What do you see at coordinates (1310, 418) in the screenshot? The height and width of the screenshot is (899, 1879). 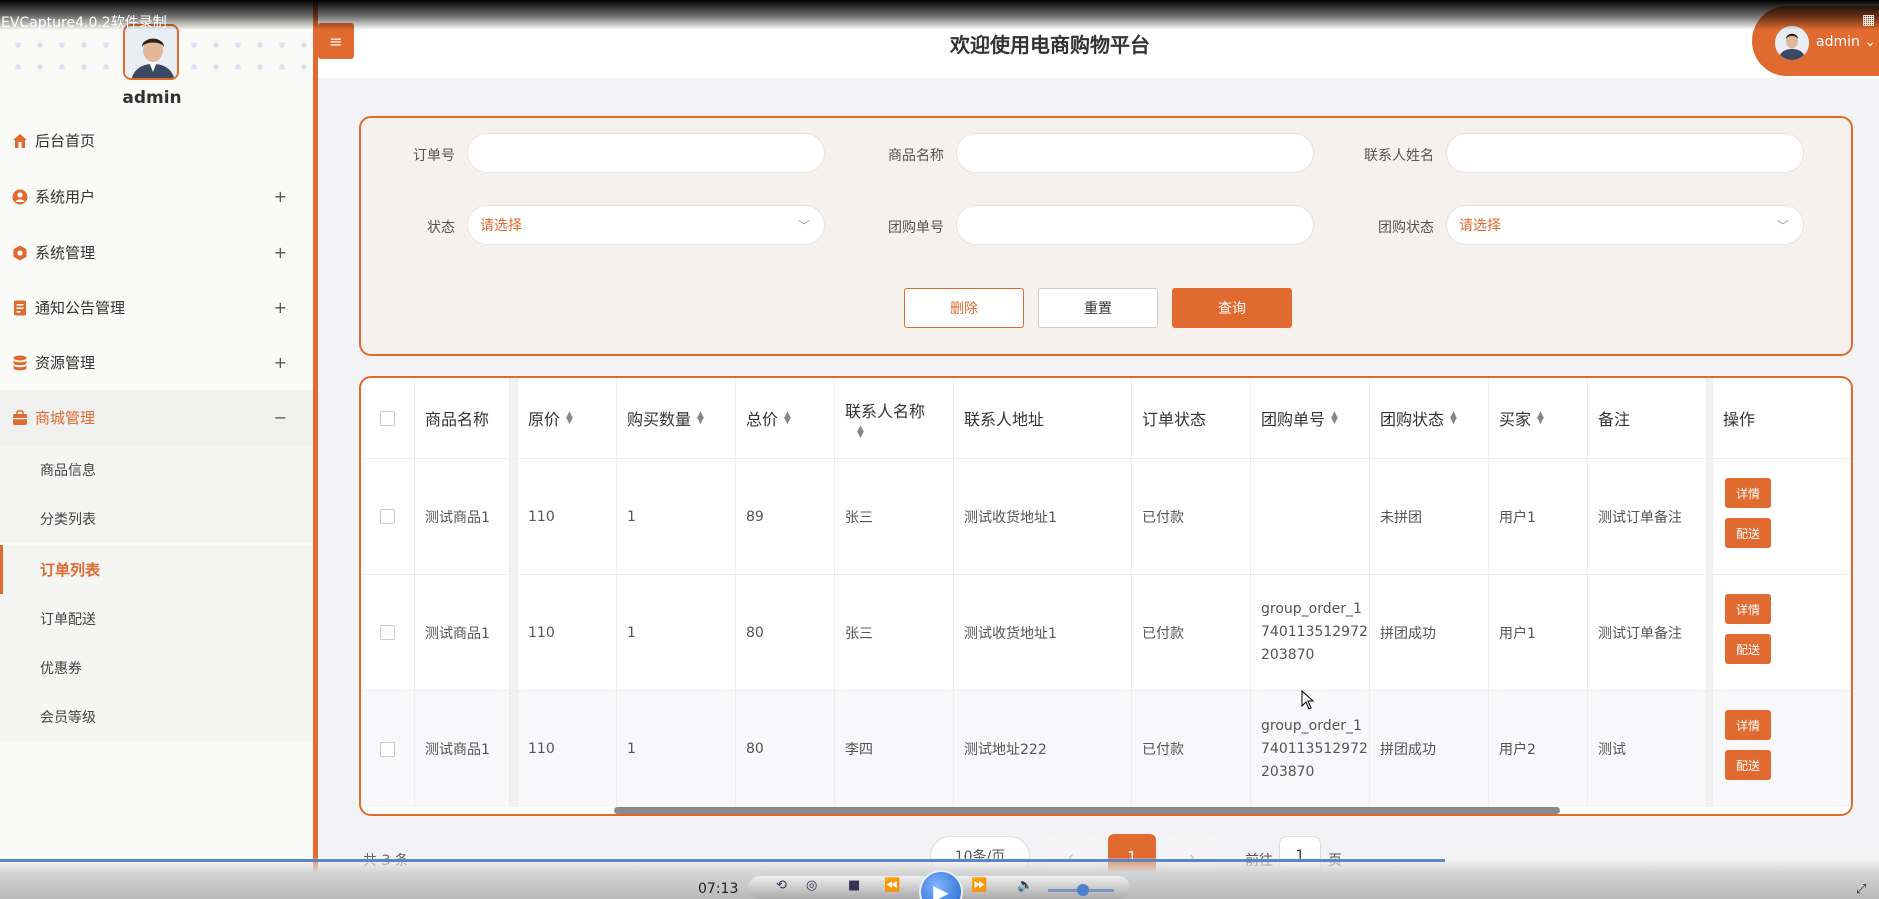 I see `header-group-no: 团购单号 ▲ ▼` at bounding box center [1310, 418].